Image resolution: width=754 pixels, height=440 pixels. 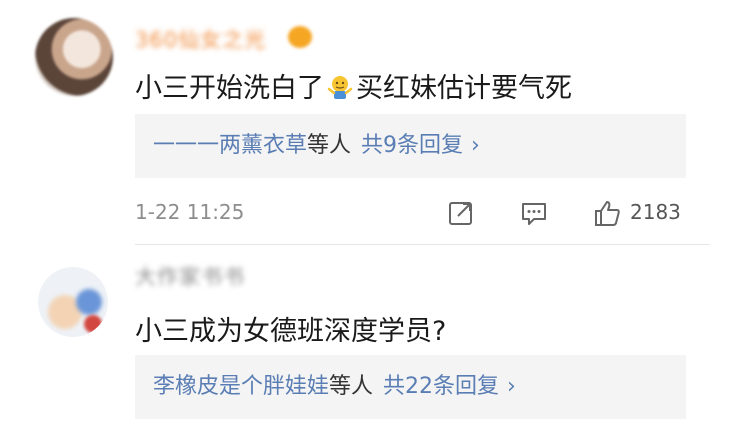 I want to click on comment-text-part: 买红妹估计要气死, so click(x=464, y=88).